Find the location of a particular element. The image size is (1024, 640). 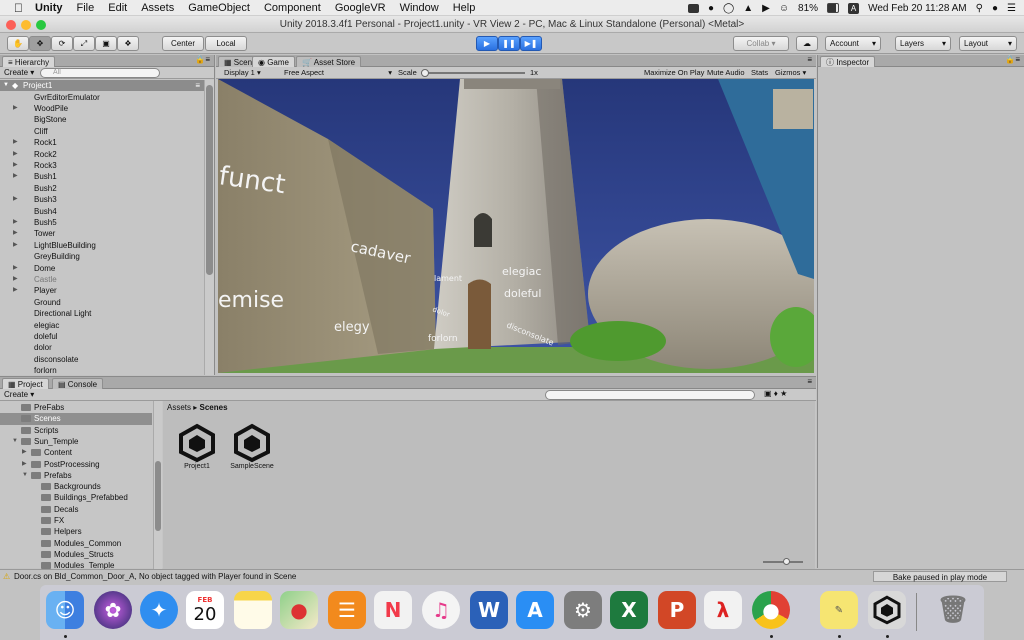

folder-item: Scripts is located at coordinates (76, 430).